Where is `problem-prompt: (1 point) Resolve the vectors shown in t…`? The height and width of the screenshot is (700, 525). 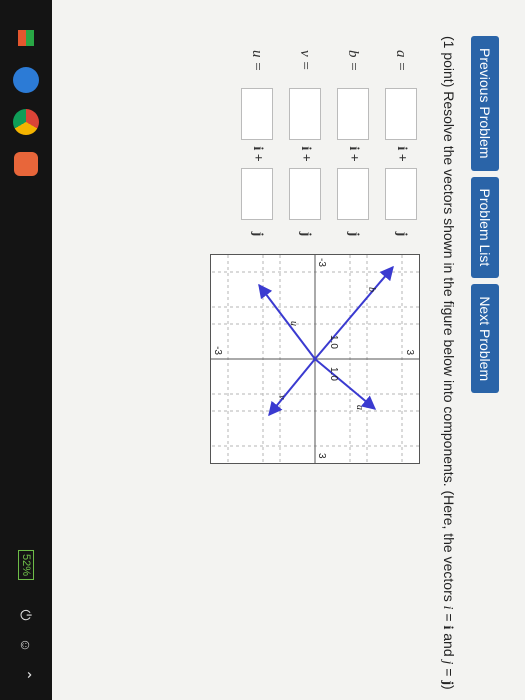 problem-prompt: (1 point) Resolve the vectors shown in t… is located at coordinates (448, 363).